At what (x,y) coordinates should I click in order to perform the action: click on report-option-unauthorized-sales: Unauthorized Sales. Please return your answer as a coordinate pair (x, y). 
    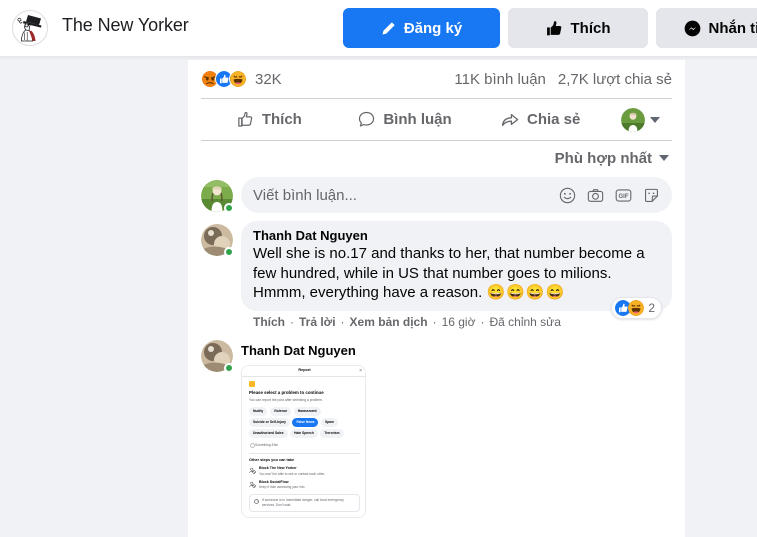
    Looking at the image, I should click on (268, 434).